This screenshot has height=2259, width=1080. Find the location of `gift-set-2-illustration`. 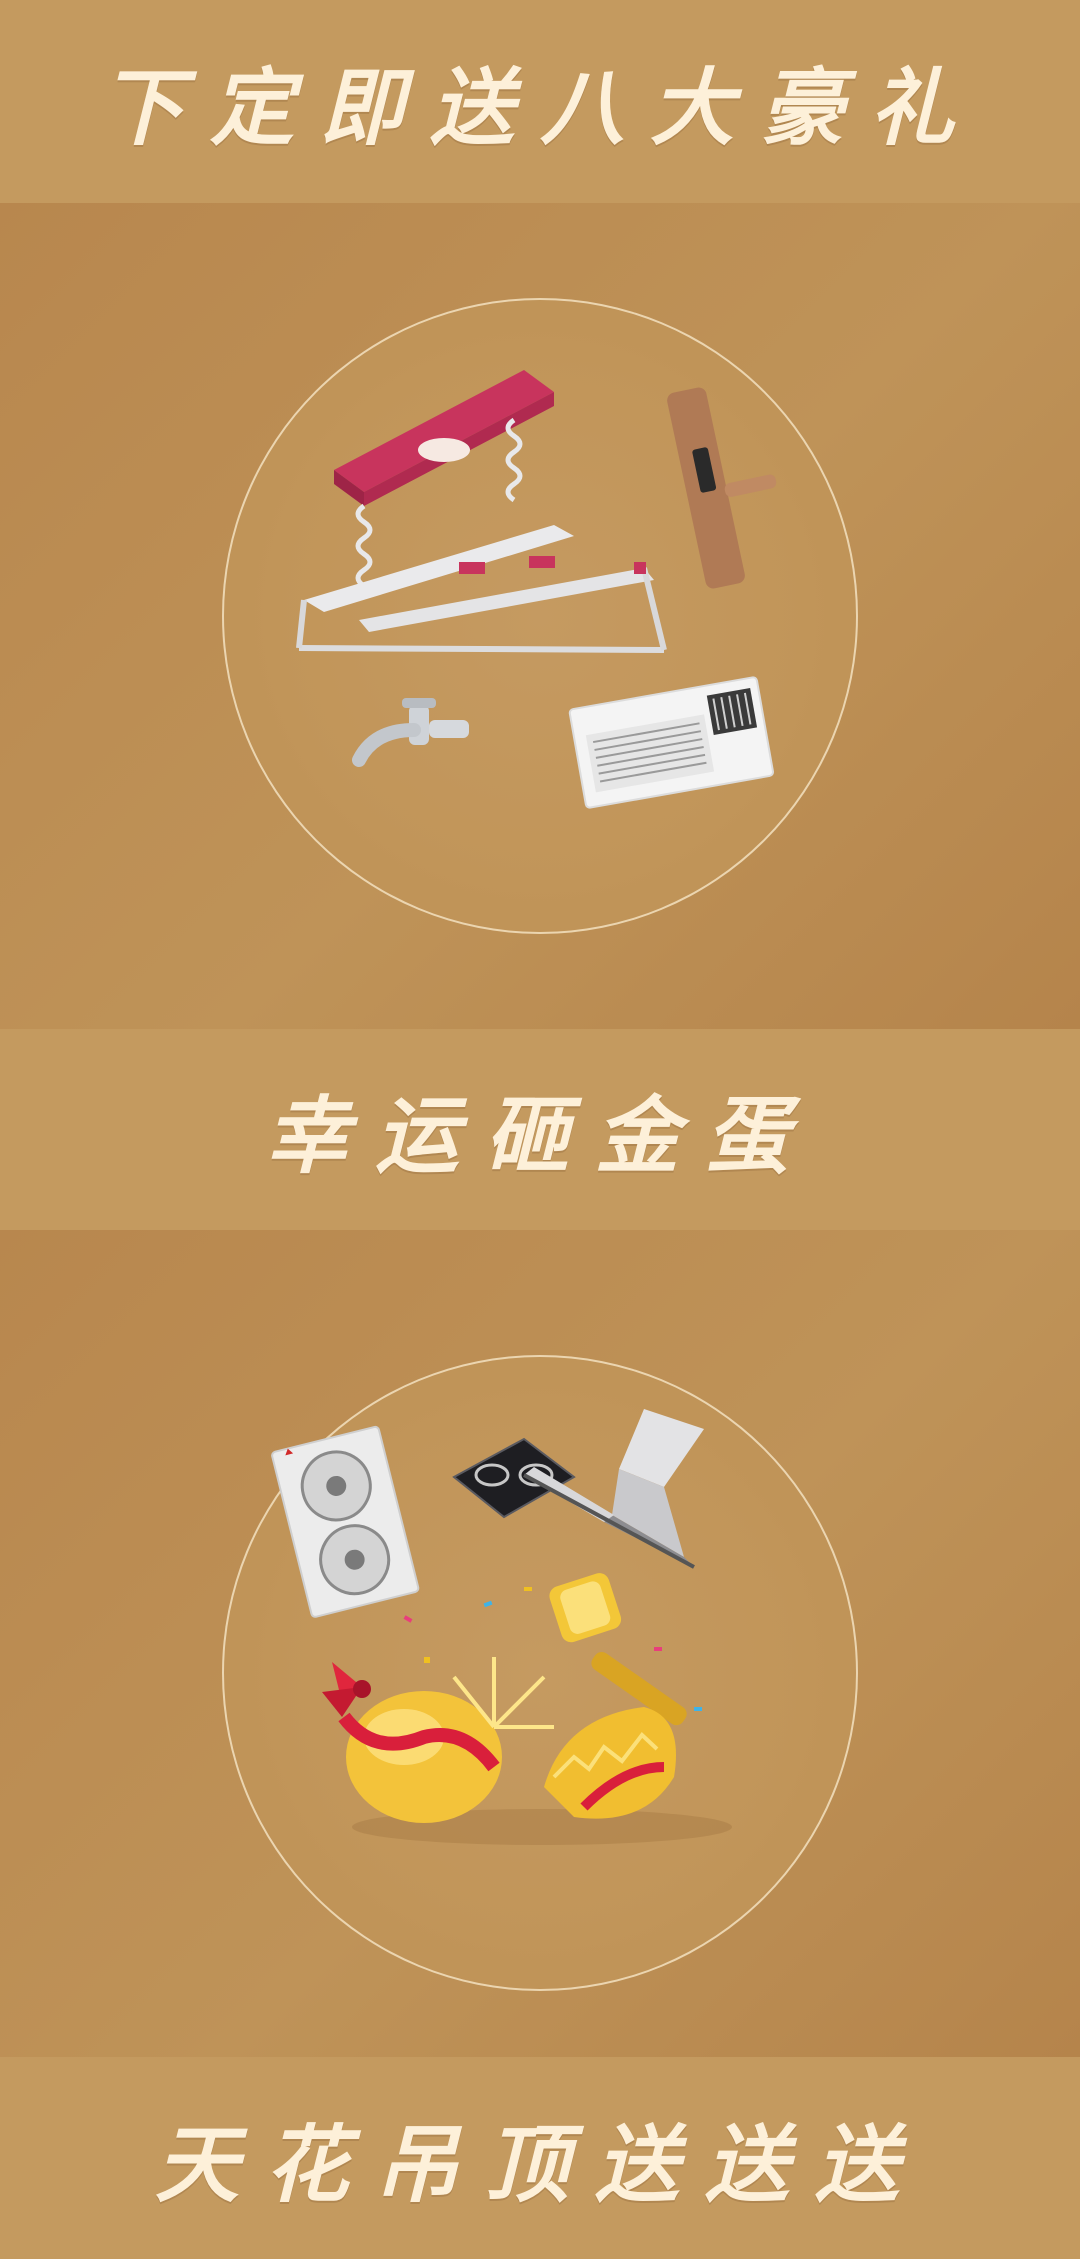

gift-set-2-illustration is located at coordinates (501, 1627).